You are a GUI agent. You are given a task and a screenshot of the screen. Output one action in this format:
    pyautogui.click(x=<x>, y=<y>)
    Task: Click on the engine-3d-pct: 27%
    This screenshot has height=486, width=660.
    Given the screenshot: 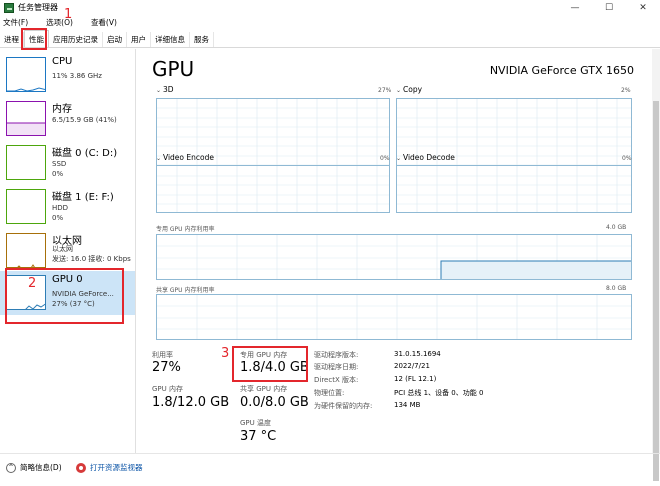 What is the action you would take?
    pyautogui.click(x=385, y=90)
    